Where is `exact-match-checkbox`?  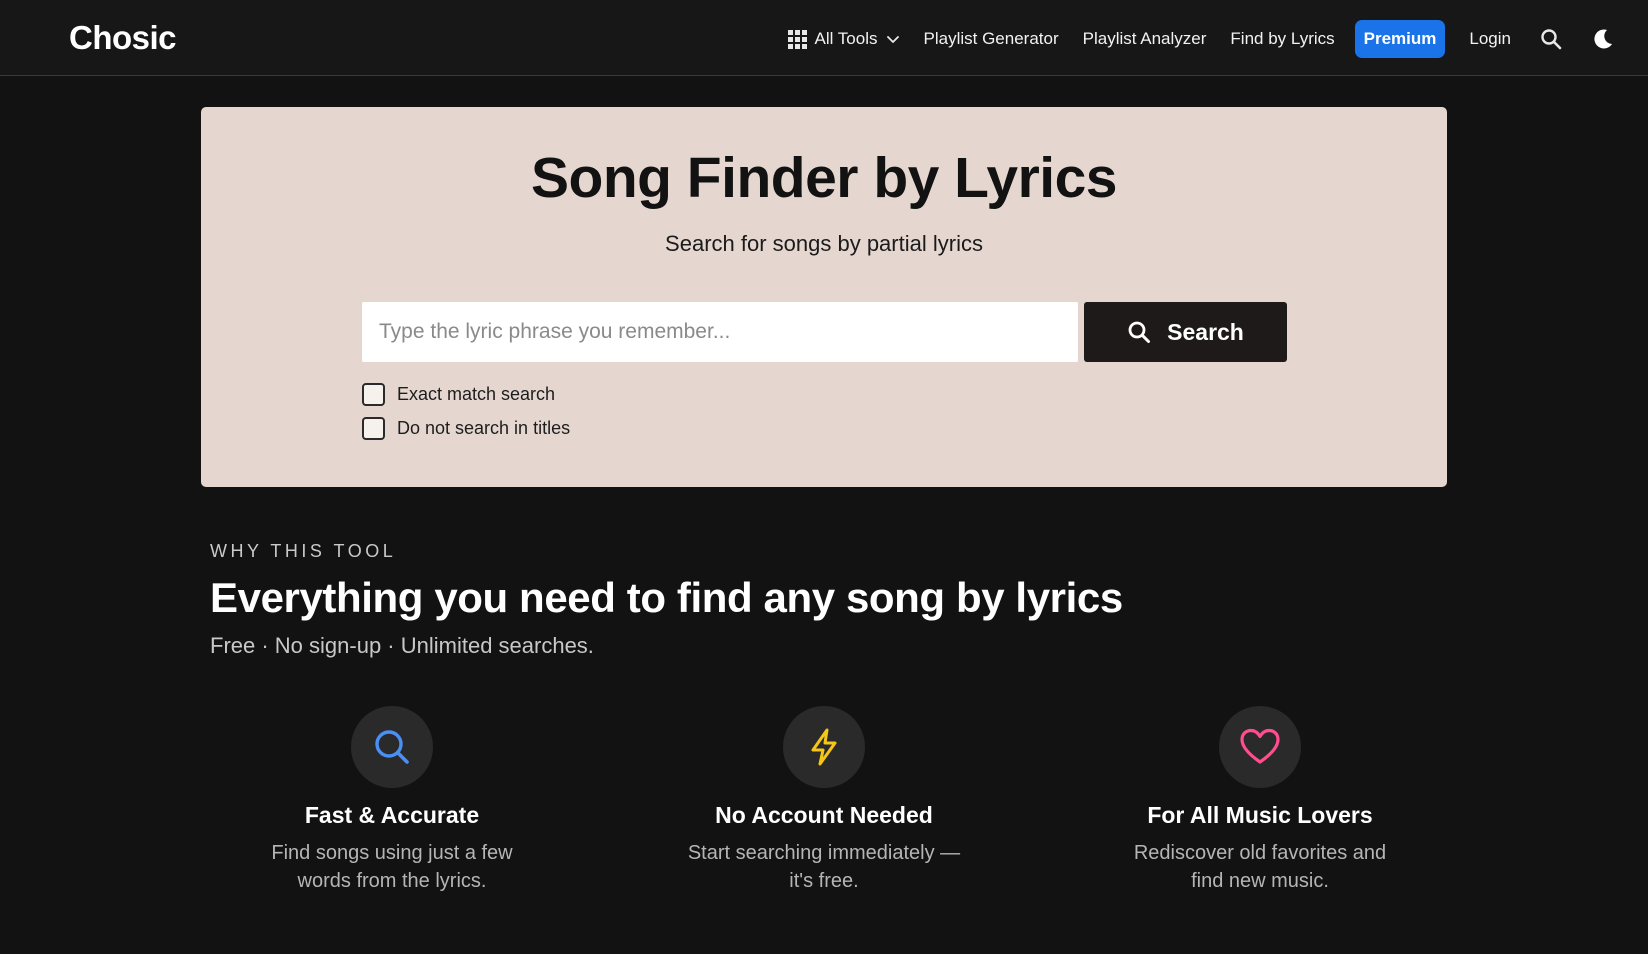 exact-match-checkbox is located at coordinates (373, 394).